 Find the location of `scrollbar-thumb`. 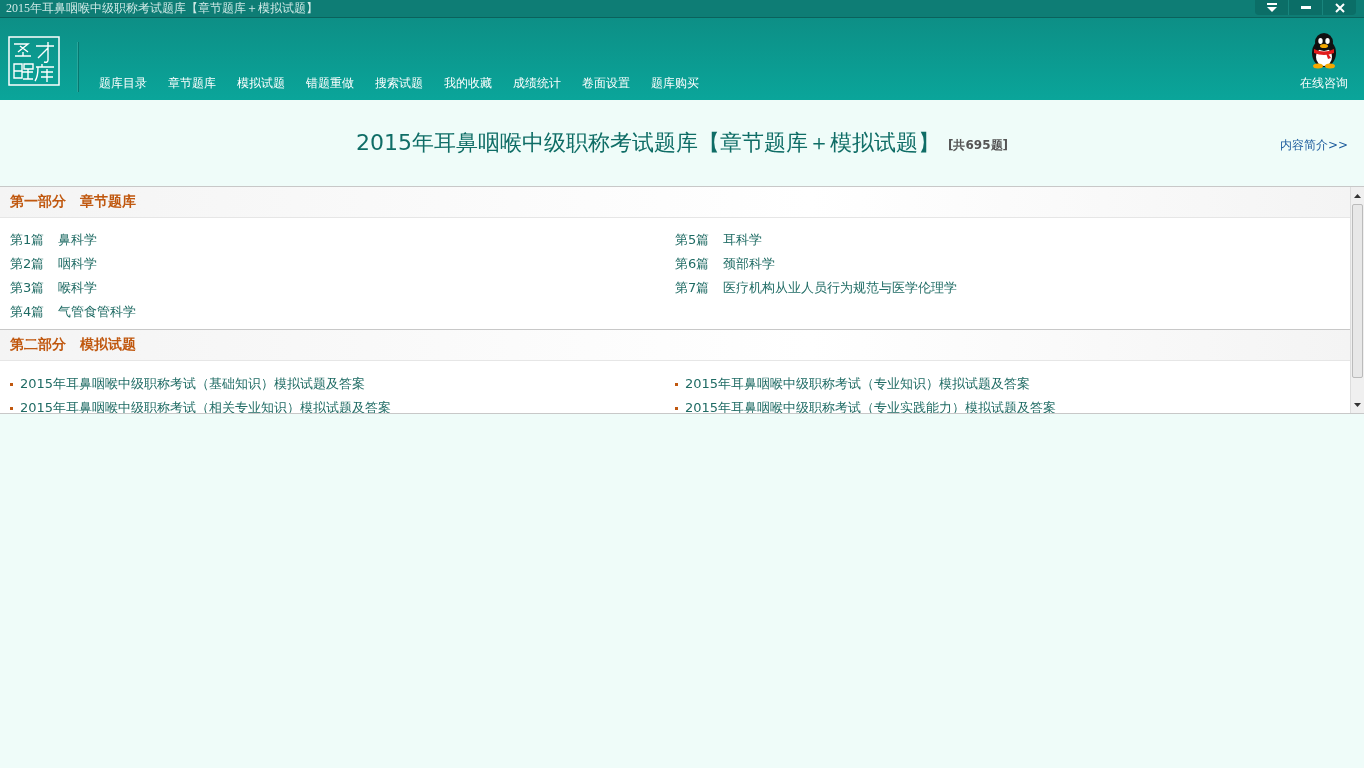

scrollbar-thumb is located at coordinates (1357, 291).